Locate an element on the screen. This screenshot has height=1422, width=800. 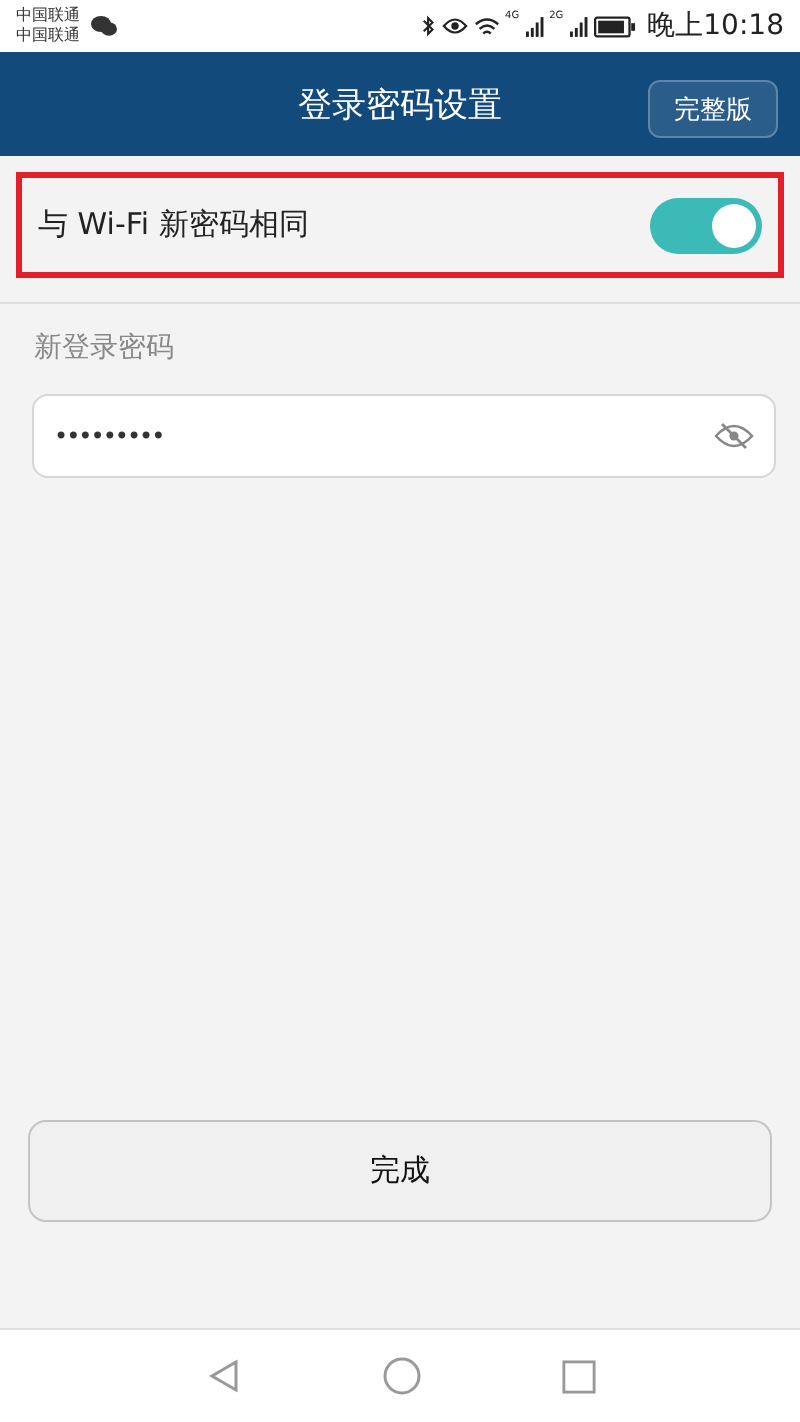
recents-icon is located at coordinates (578, 1376).